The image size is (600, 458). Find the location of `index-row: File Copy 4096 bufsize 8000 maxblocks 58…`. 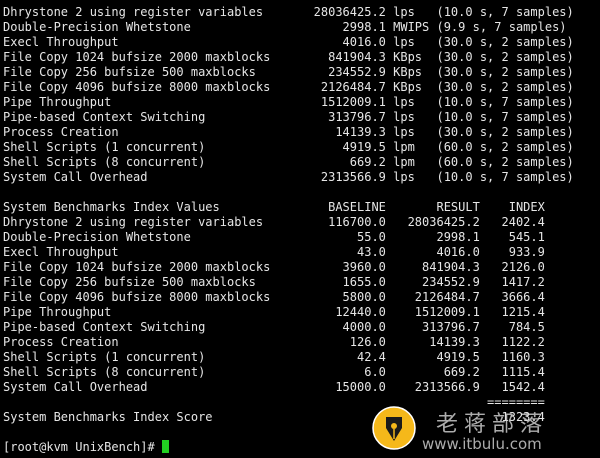

index-row: File Copy 4096 bufsize 8000 maxblocks 58… is located at coordinates (274, 297).